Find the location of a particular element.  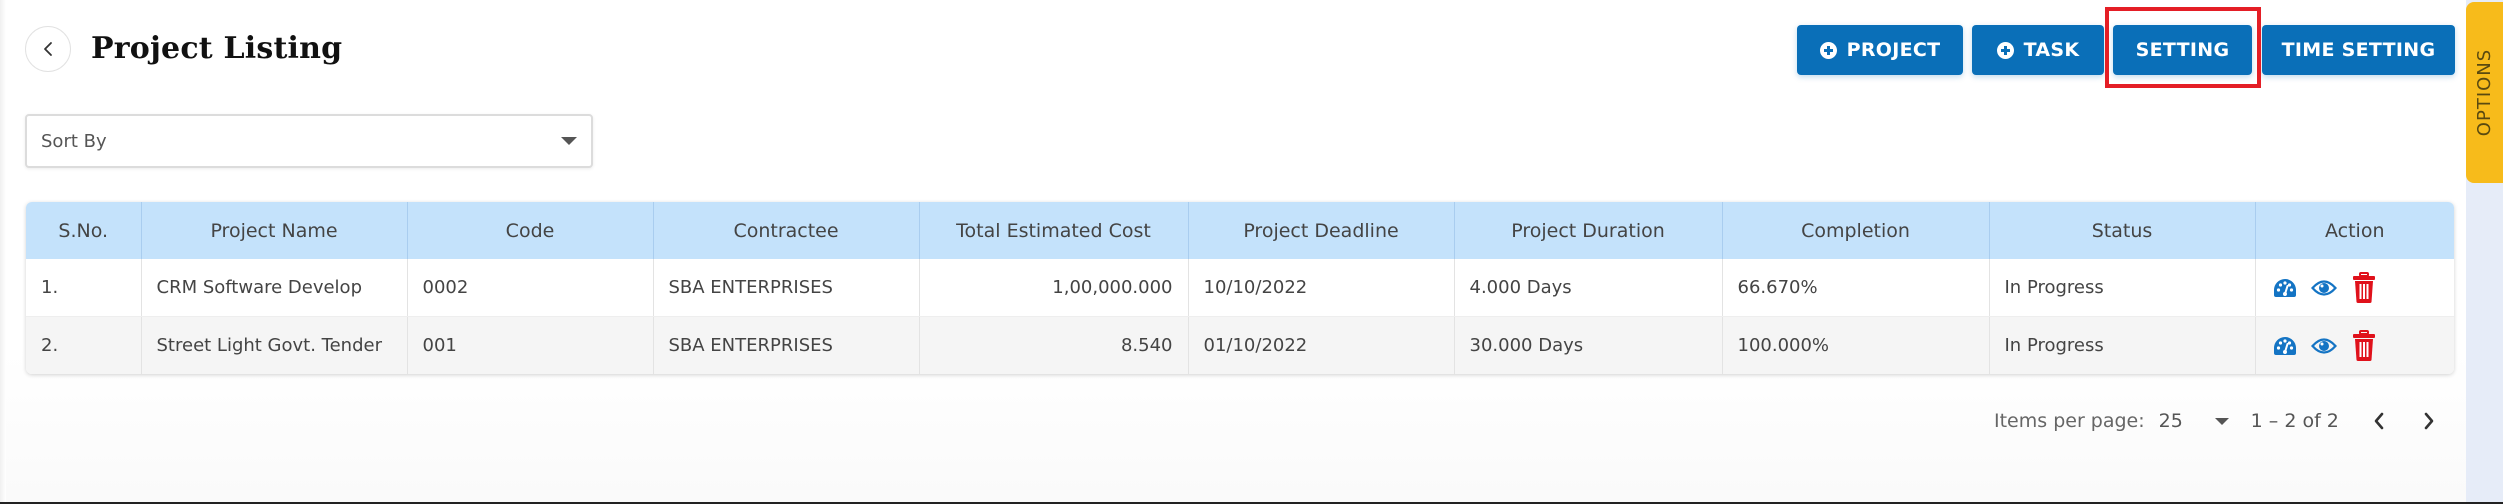

sort-by-placeholder: Sort By is located at coordinates (74, 141).